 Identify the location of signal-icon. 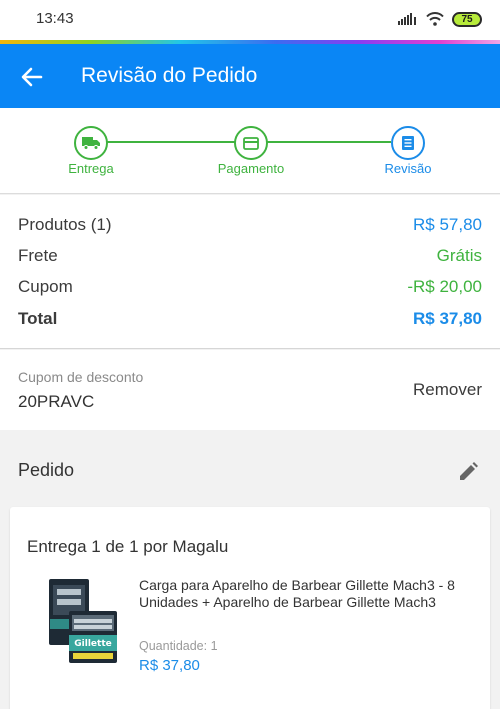
(407, 19).